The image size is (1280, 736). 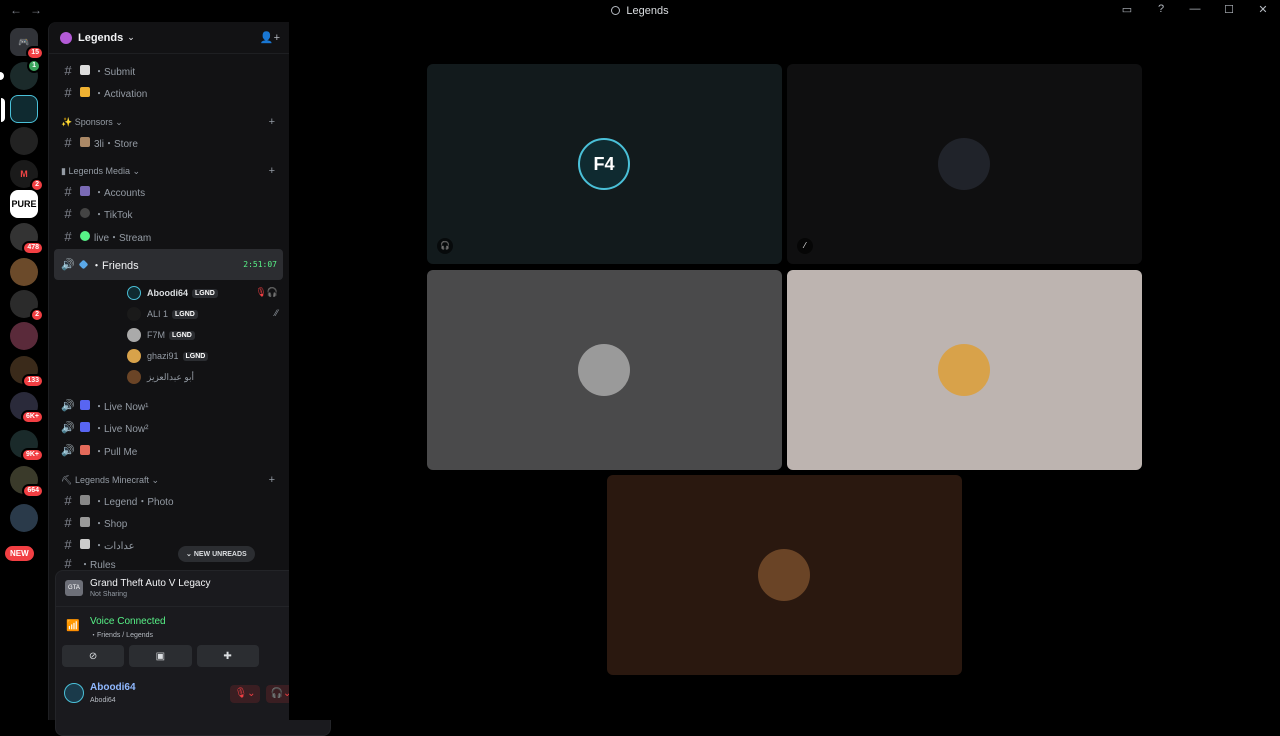 What do you see at coordinates (168, 293) in the screenshot?
I see `user-name: Aboodi64` at bounding box center [168, 293].